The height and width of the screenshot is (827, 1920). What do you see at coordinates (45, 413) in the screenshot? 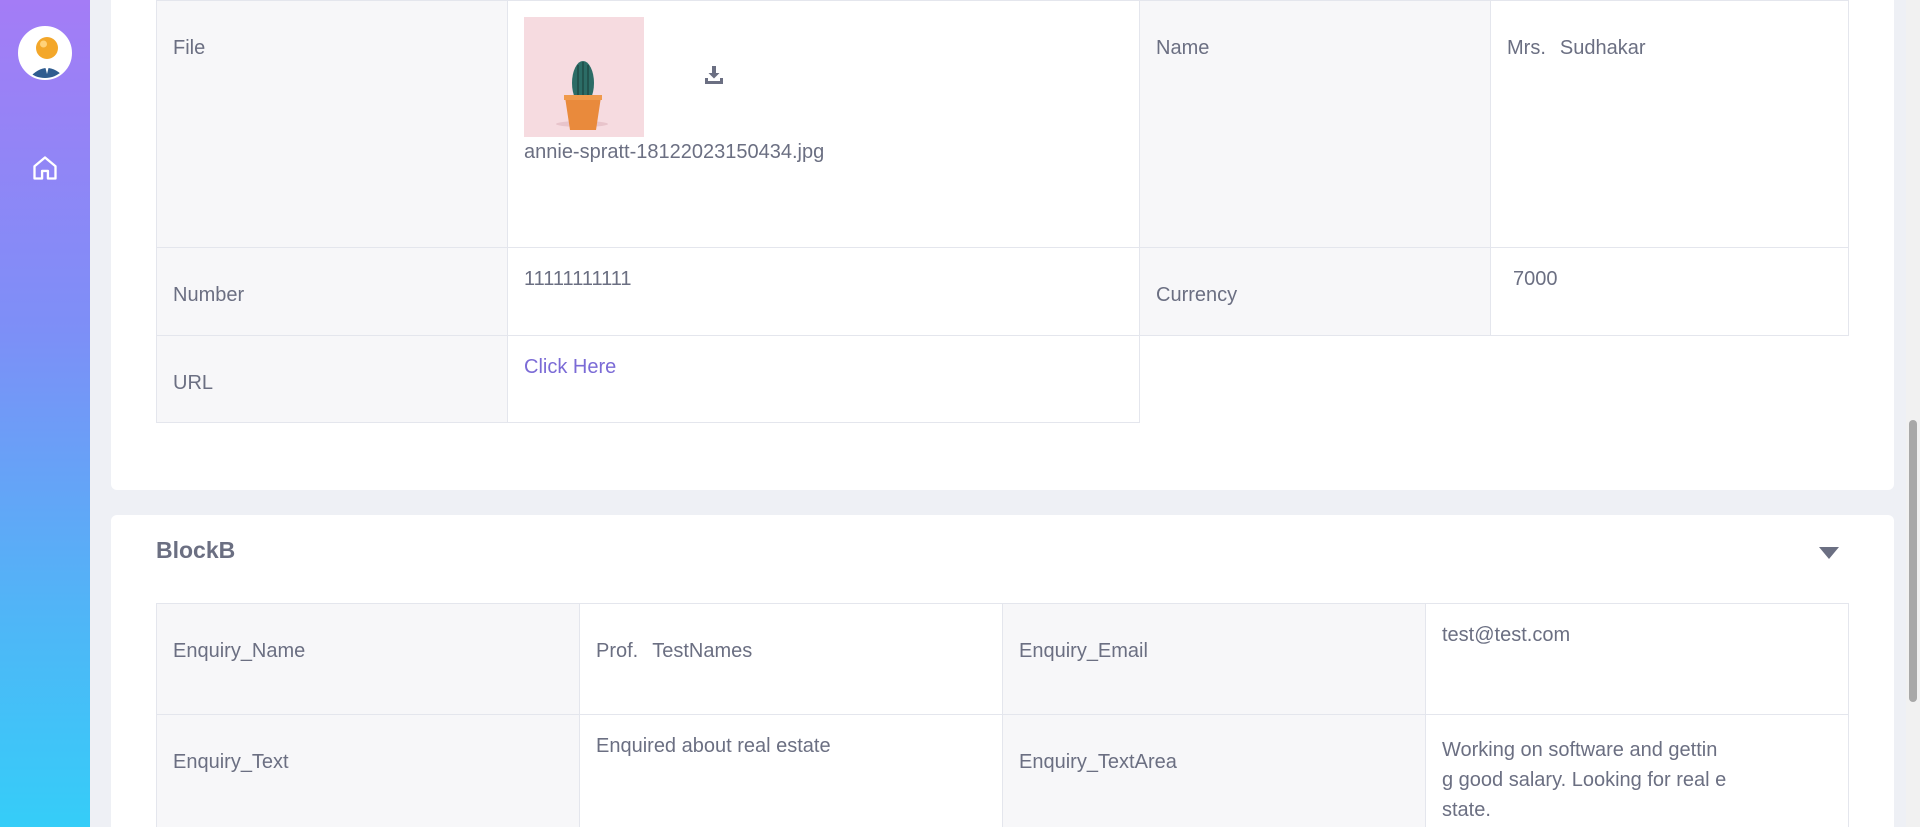
I see `sidebar` at bounding box center [45, 413].